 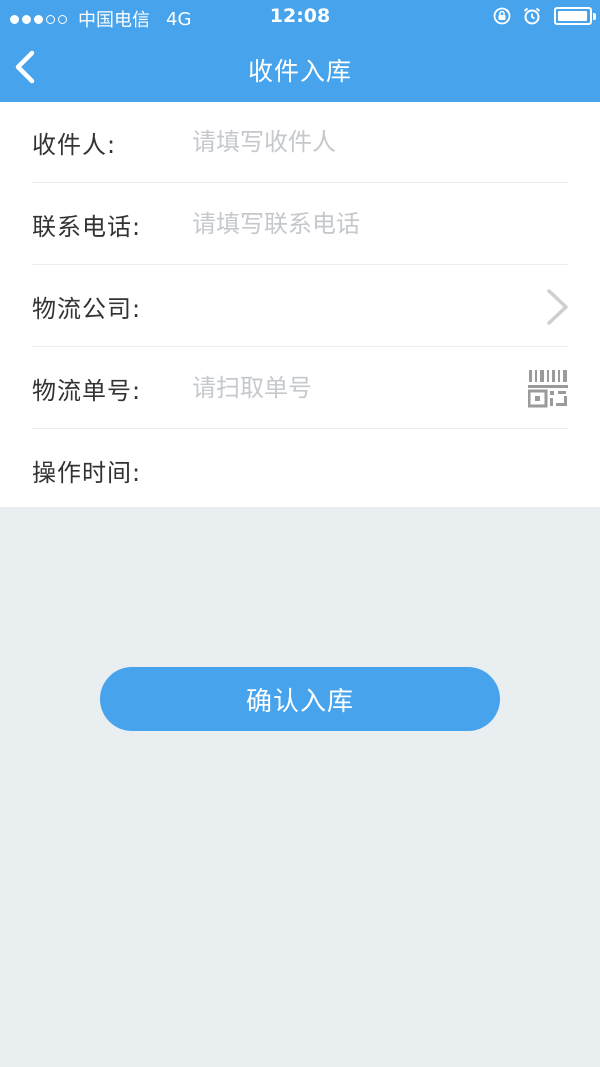 What do you see at coordinates (299, 71) in the screenshot?
I see `page-title: 收件入库` at bounding box center [299, 71].